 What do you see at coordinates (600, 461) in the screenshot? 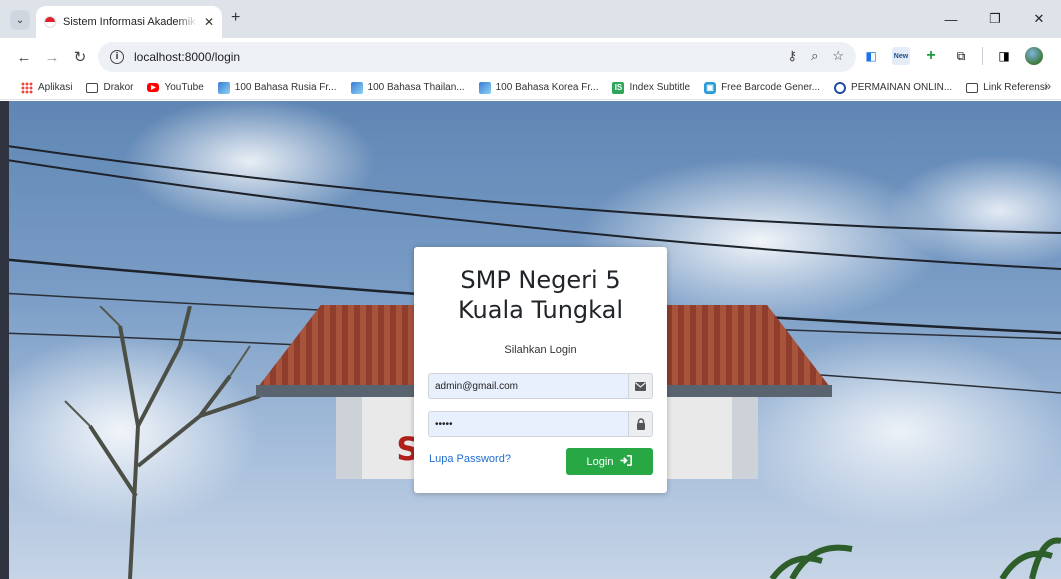
I see `login-button-label: Login` at bounding box center [600, 461].